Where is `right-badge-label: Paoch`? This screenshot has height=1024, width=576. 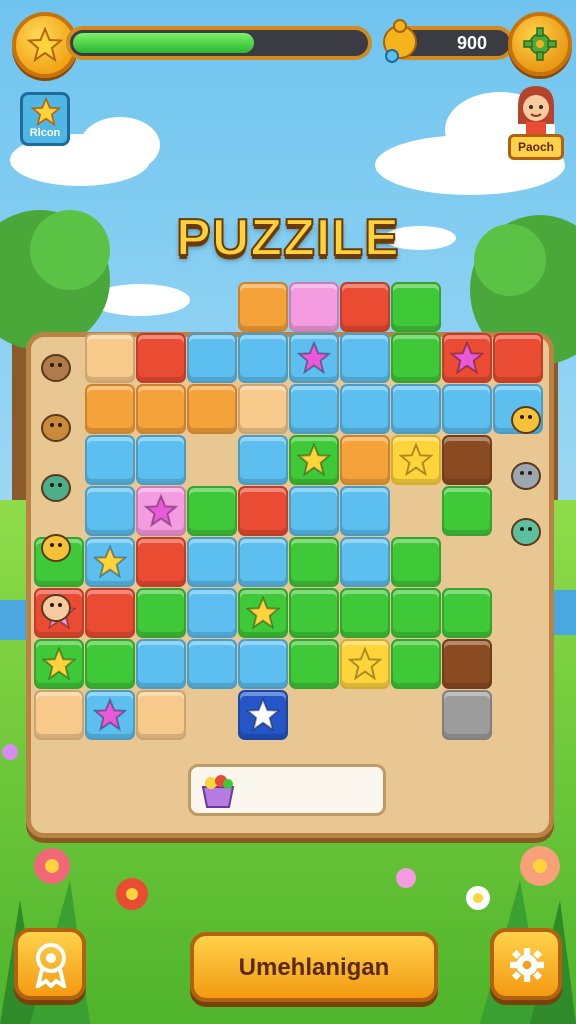
right-badge-label: Paoch is located at coordinates (535, 147).